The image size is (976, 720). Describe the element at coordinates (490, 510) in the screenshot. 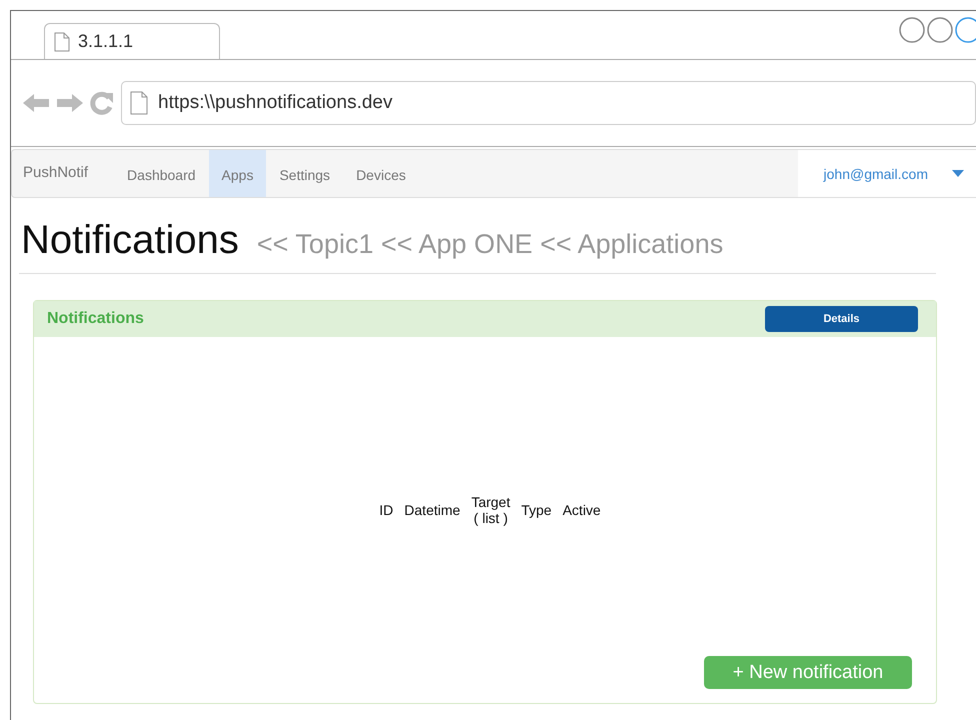

I see `column-header: Target ( list )` at that location.